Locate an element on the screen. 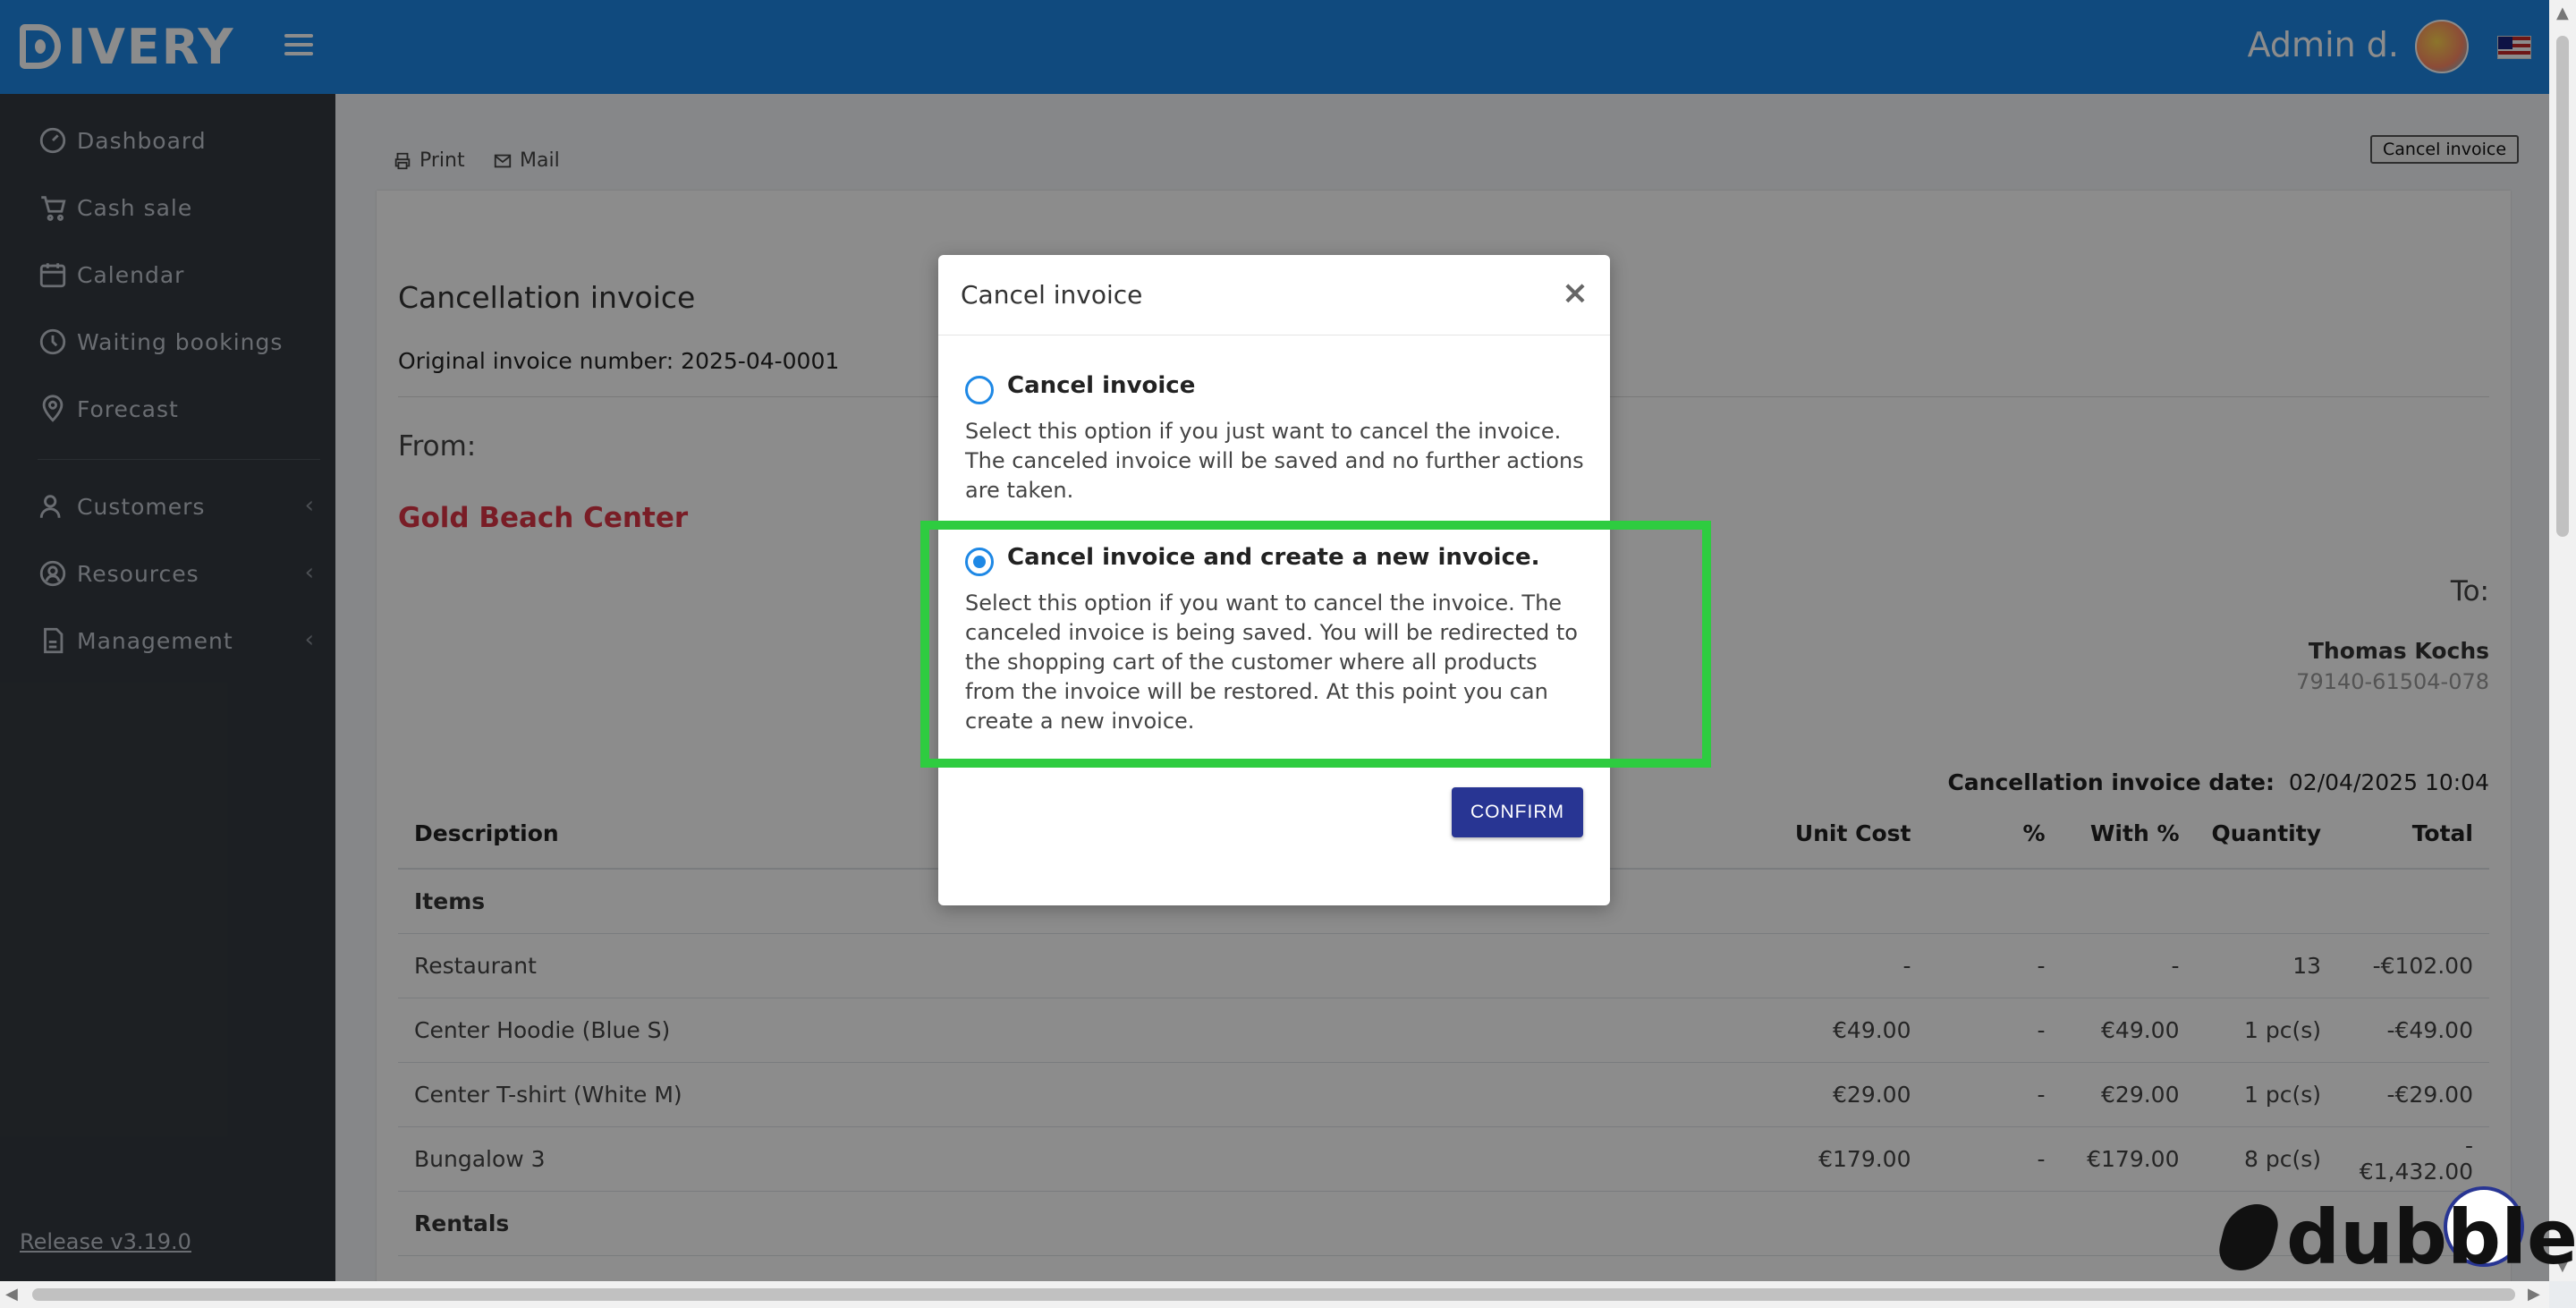 The width and height of the screenshot is (2576, 1308). horizontal-scrollbar: ◀ ▶ is located at coordinates (1274, 1294).